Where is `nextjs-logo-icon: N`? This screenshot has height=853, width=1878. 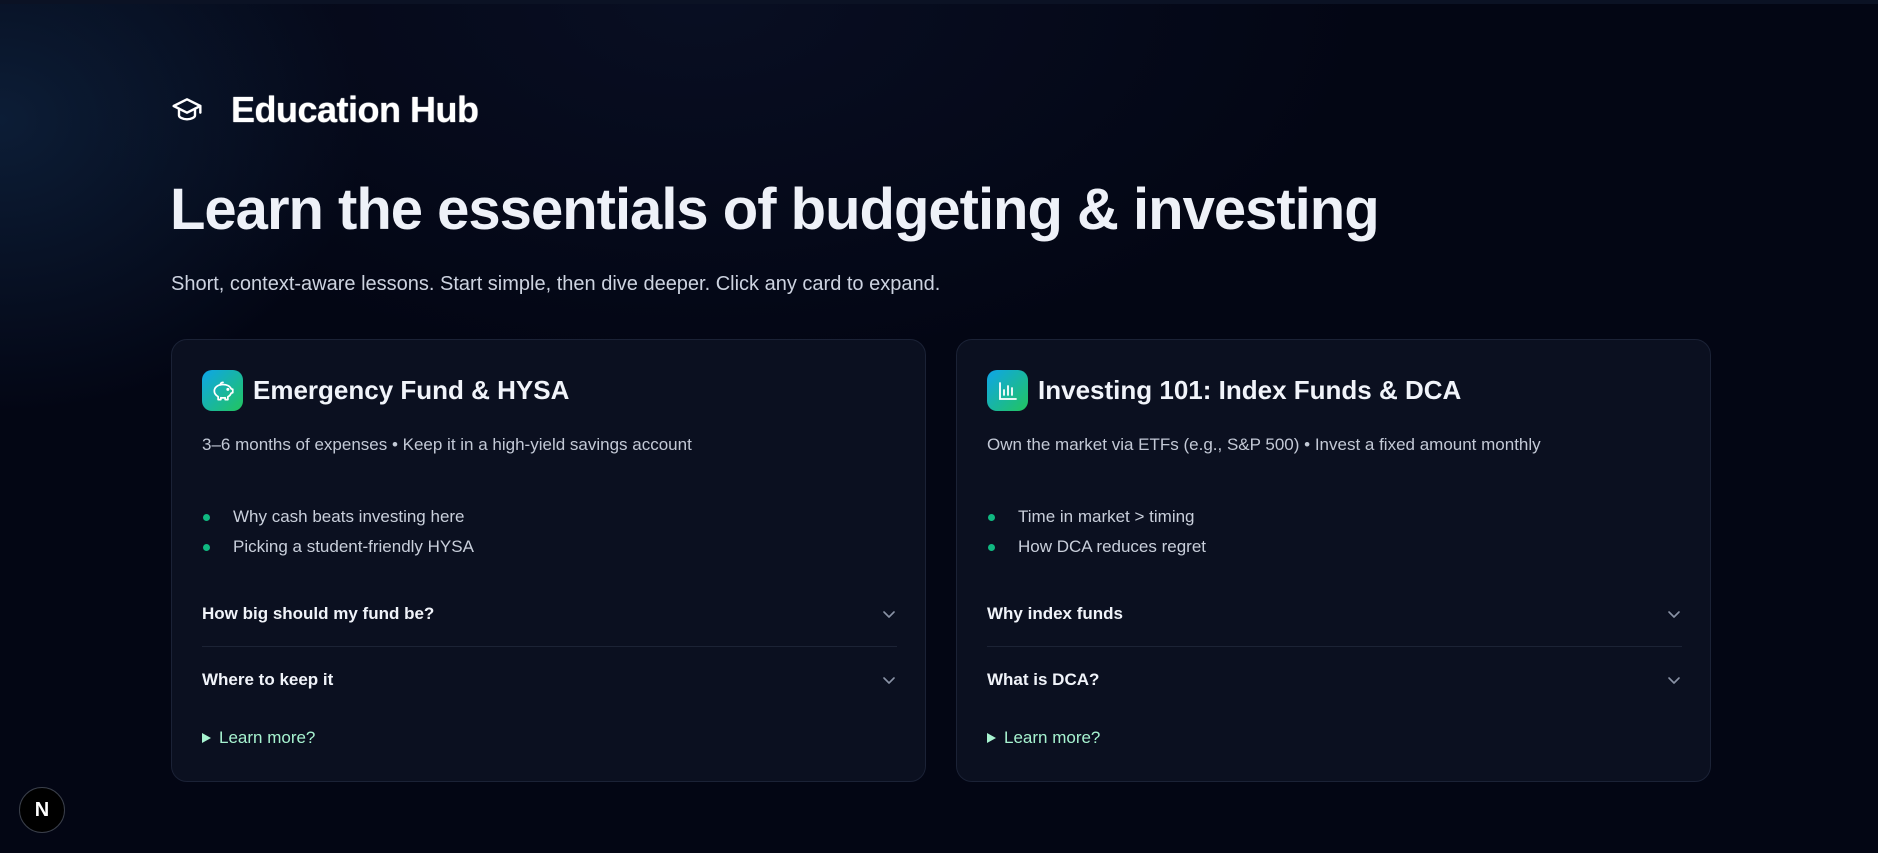 nextjs-logo-icon: N is located at coordinates (42, 809).